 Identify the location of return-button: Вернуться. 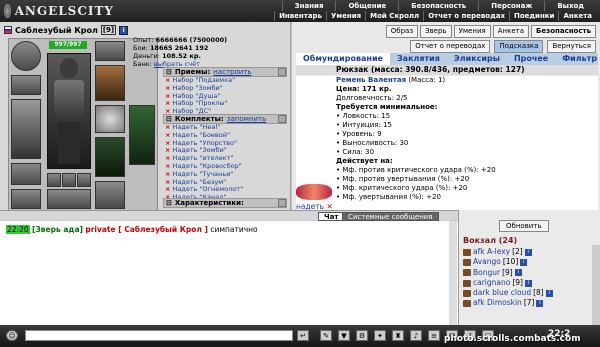
(571, 46).